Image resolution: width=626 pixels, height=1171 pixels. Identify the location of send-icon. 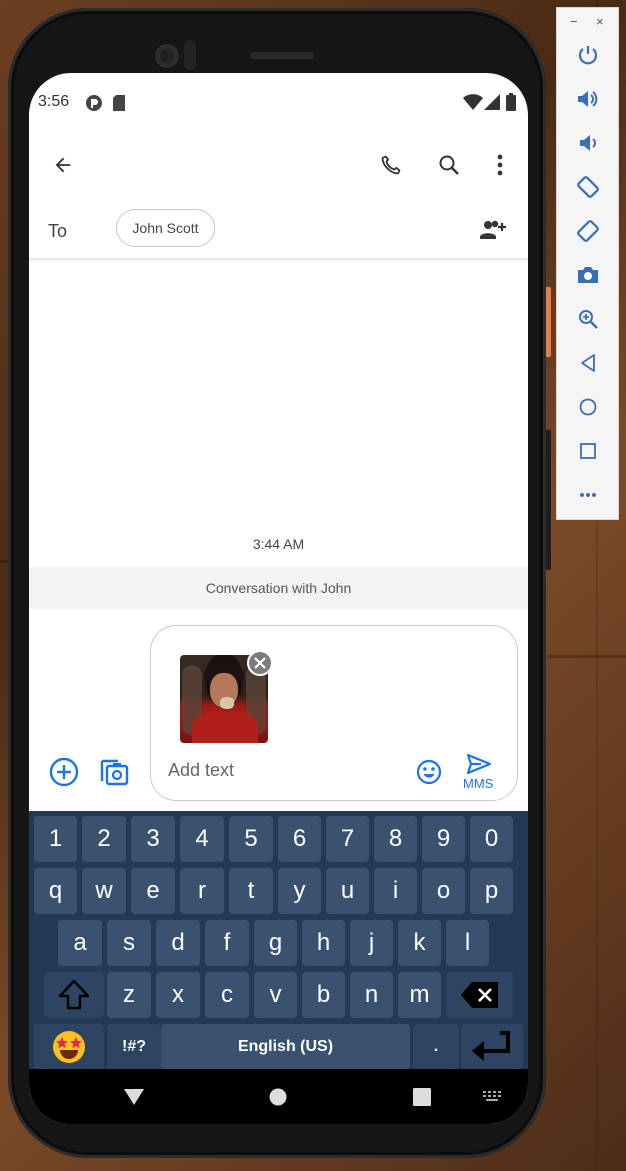
(479, 764).